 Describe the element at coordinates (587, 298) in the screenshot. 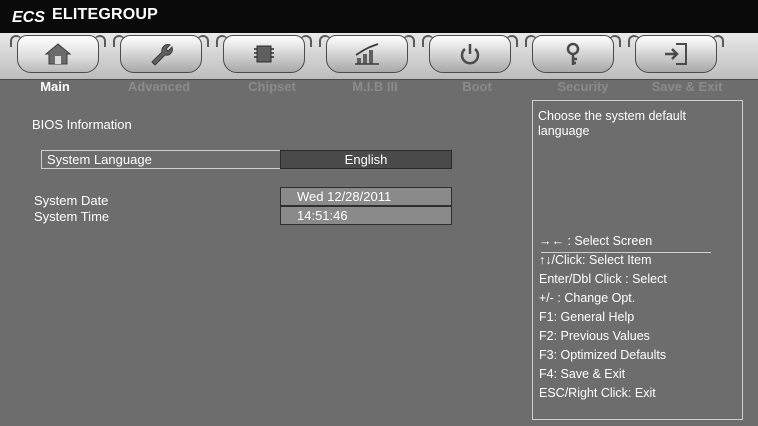

I see `key-hint-change-opt: +/- : Change Opt.` at that location.